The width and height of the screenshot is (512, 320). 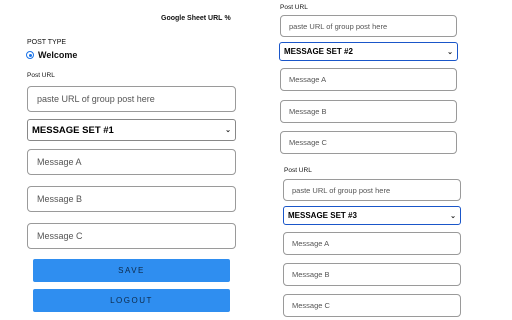 What do you see at coordinates (318, 51) in the screenshot?
I see `message-set-value: MESSAGE SET #2` at bounding box center [318, 51].